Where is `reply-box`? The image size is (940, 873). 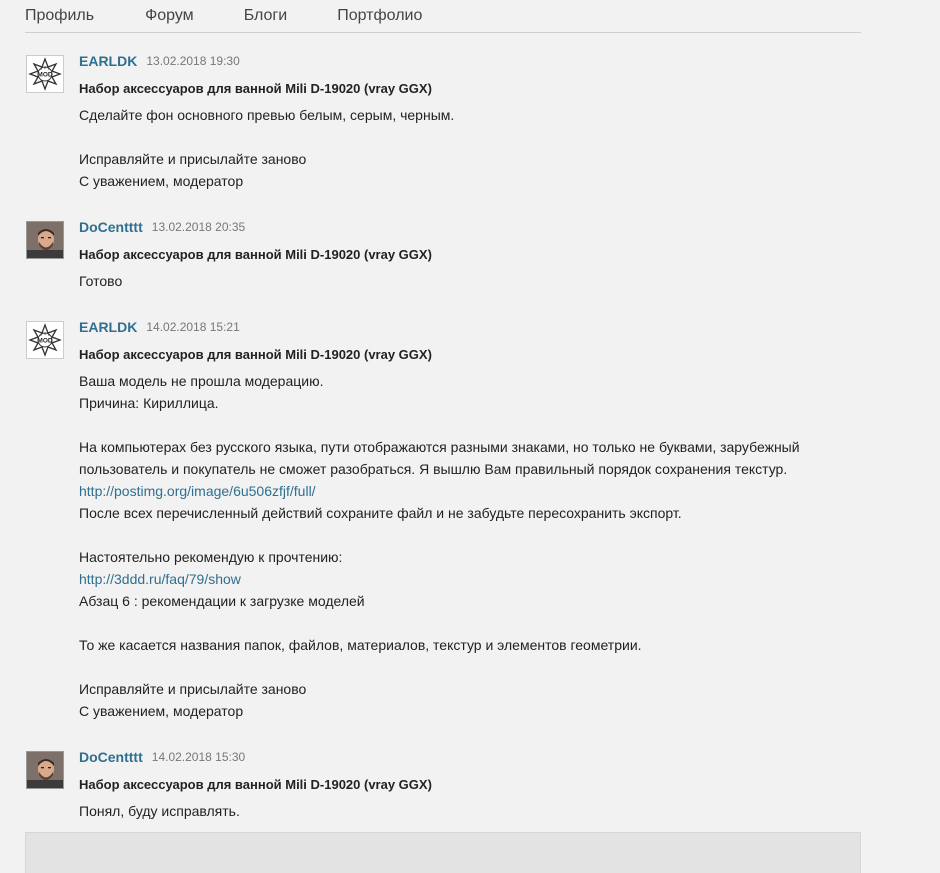
reply-box is located at coordinates (443, 852).